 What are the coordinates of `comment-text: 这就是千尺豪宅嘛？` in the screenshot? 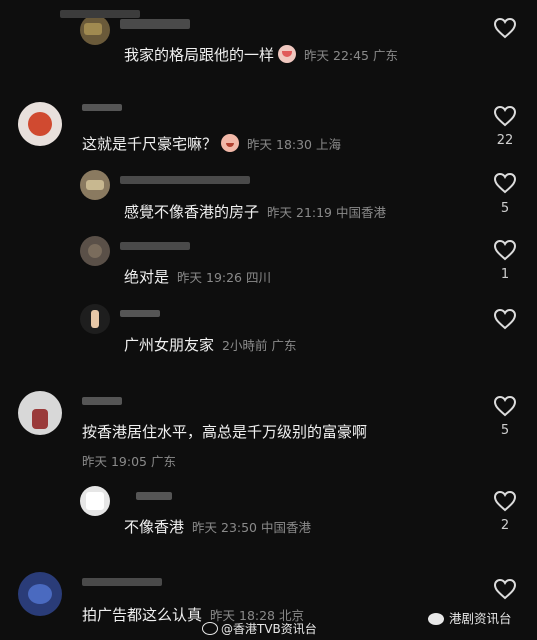 It's located at (150, 144).